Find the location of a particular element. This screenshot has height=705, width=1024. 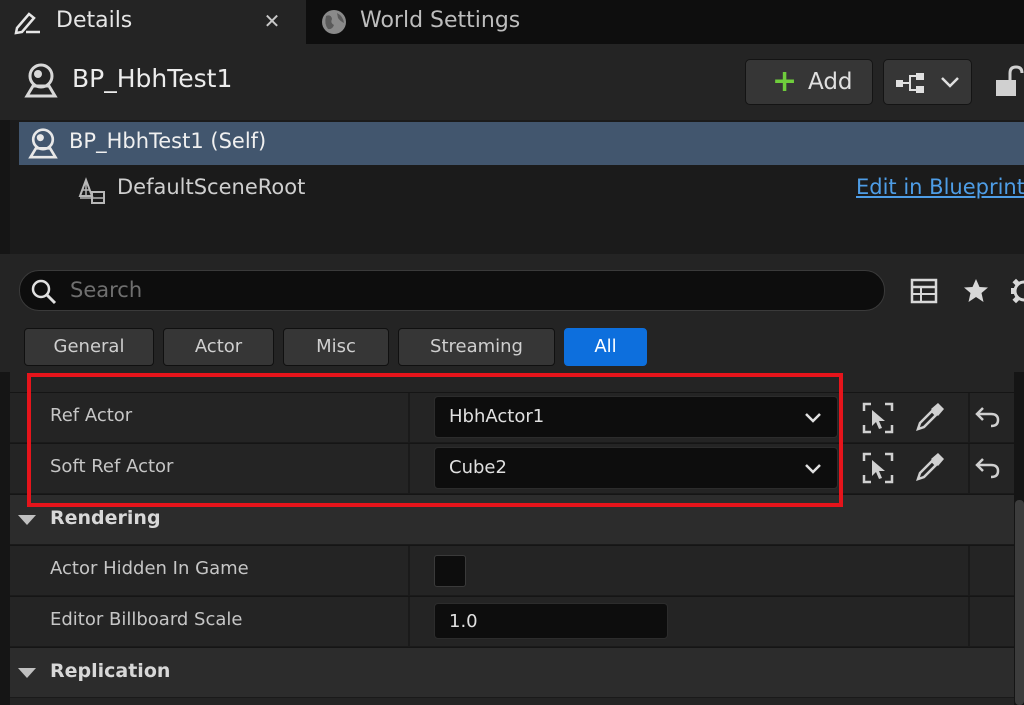

add-button-label: Add is located at coordinates (830, 82).